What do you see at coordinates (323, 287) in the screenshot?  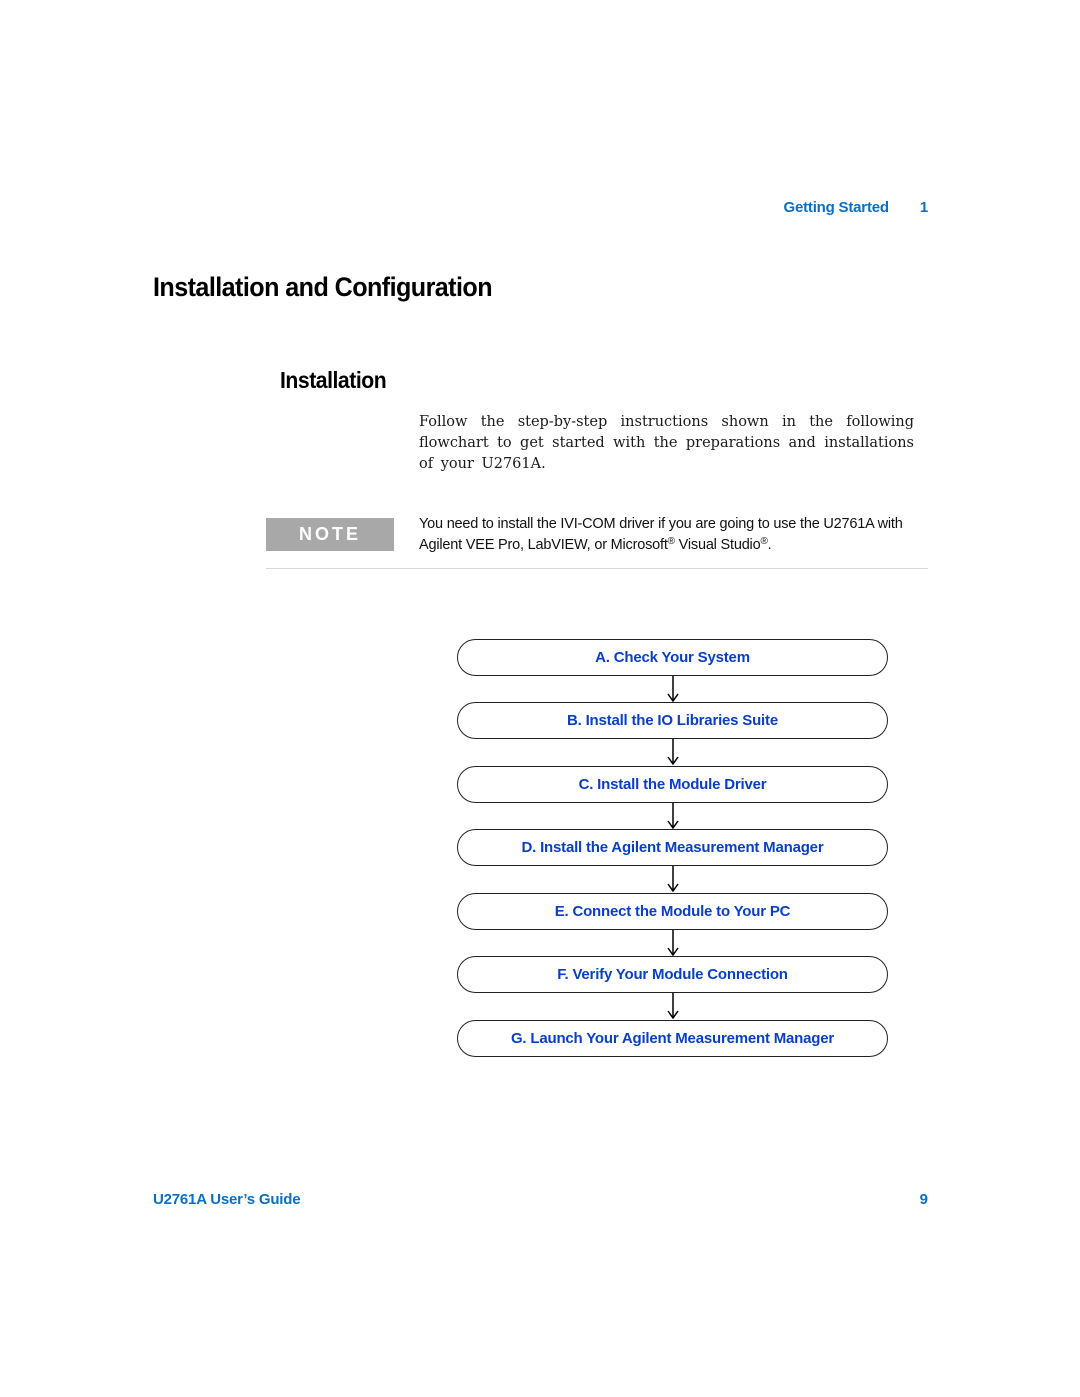 I see `page-title: Installation and Configuration` at bounding box center [323, 287].